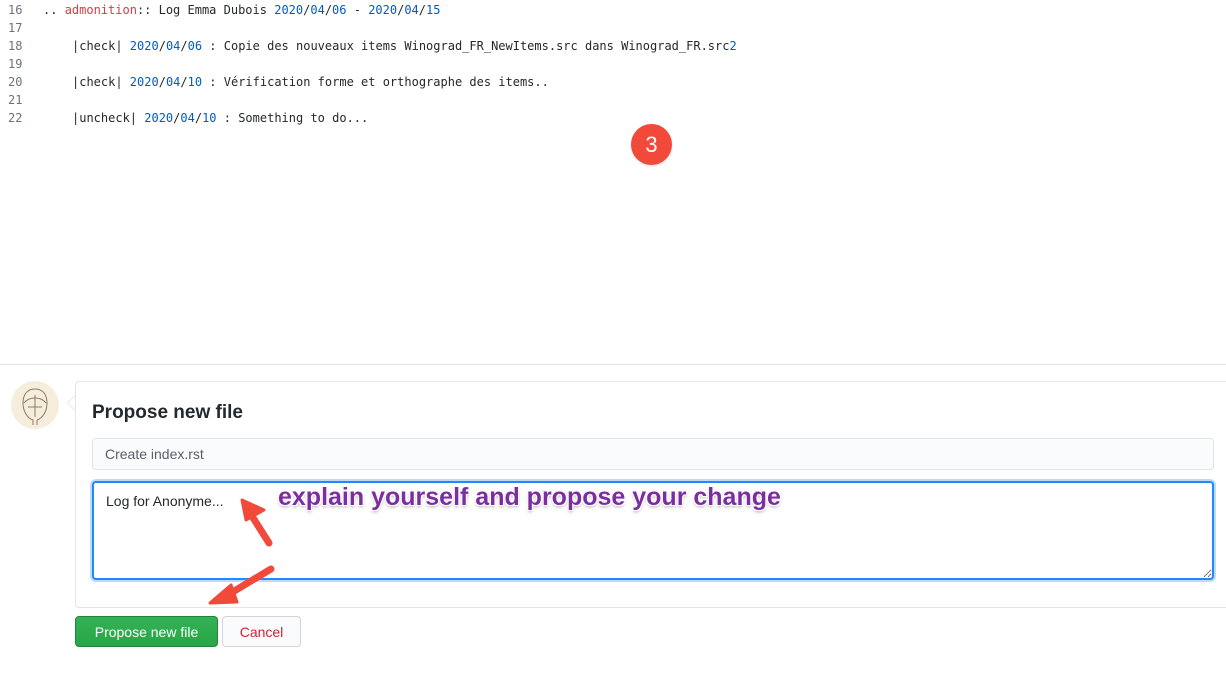 This screenshot has height=677, width=1226. What do you see at coordinates (241, 551) in the screenshot?
I see `annotation-arrows` at bounding box center [241, 551].